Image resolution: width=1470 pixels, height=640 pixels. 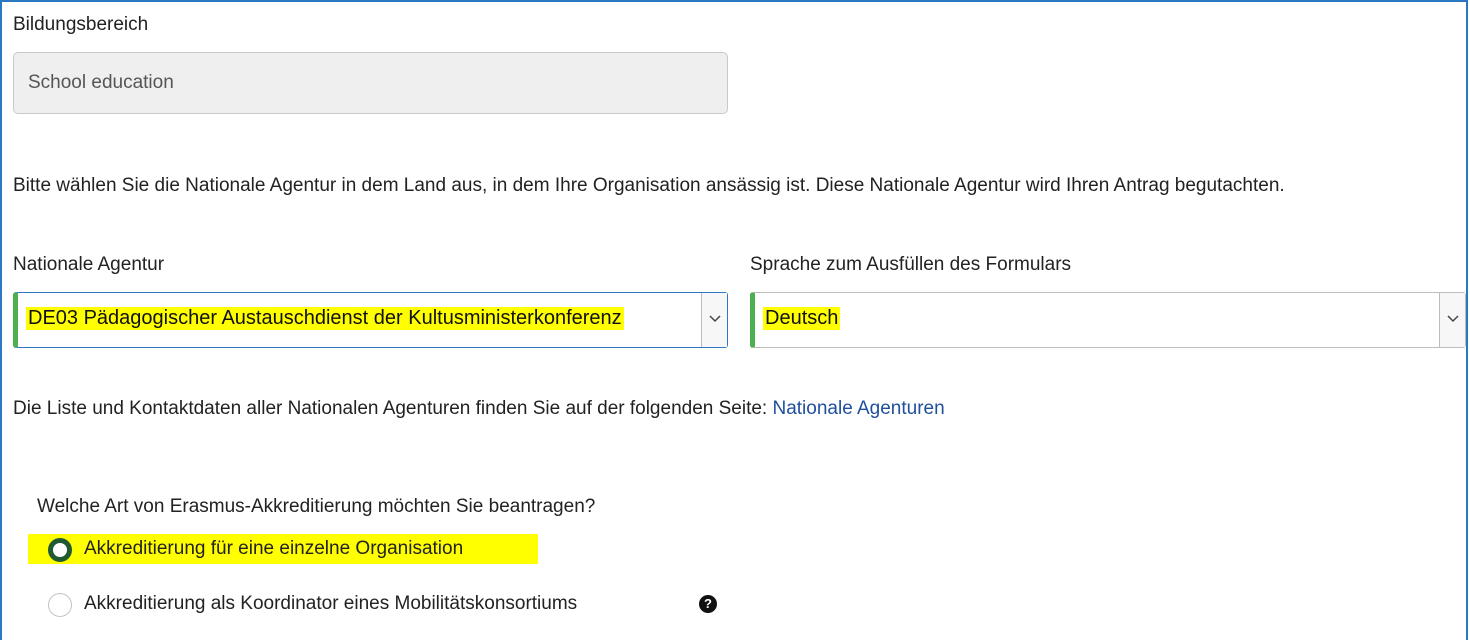 I want to click on question-circle-icon: ?, so click(x=708, y=604).